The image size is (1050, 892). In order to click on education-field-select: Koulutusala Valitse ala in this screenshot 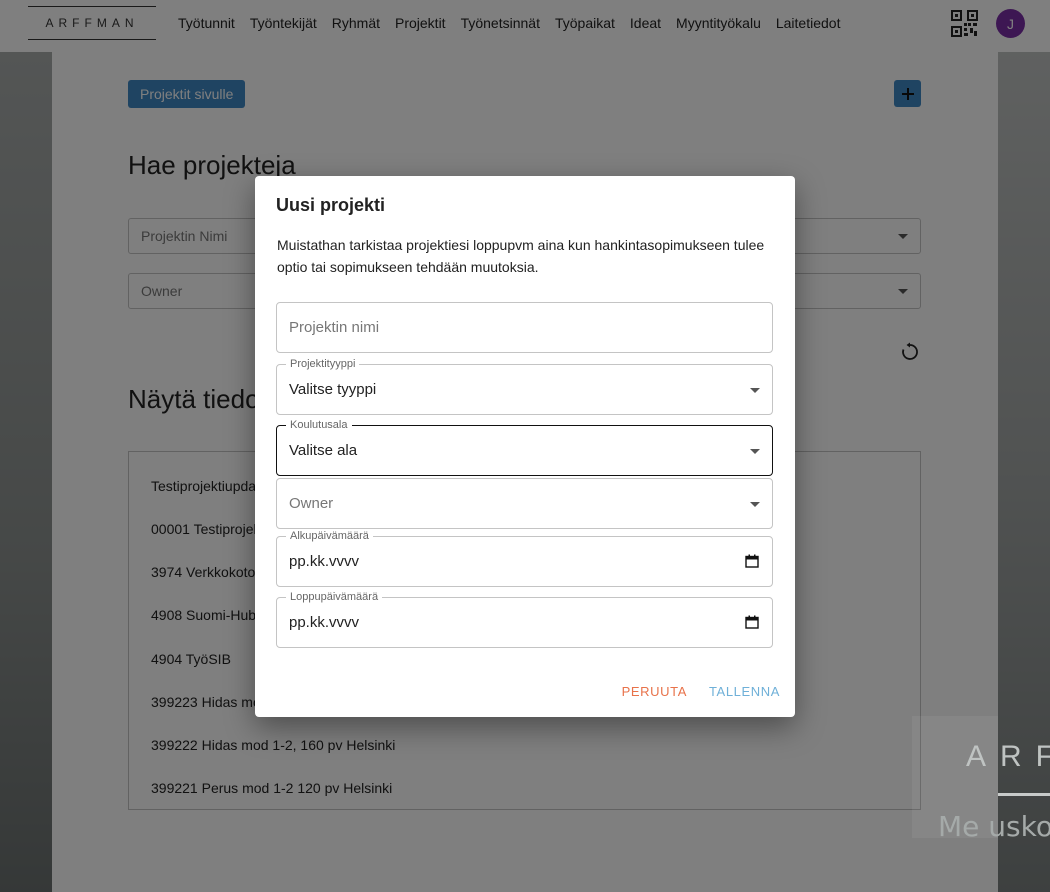, I will do `click(524, 447)`.